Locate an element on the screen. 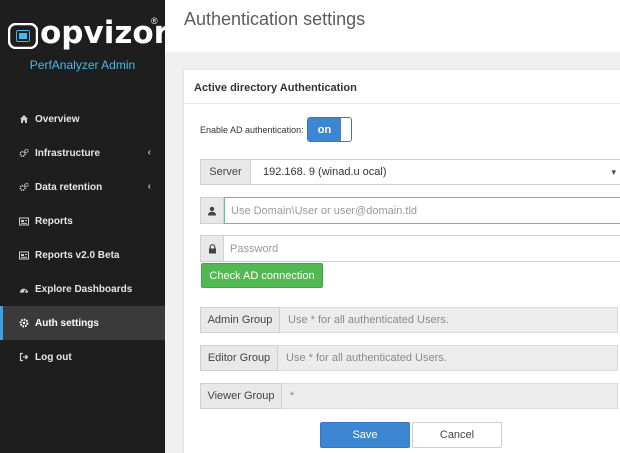 This screenshot has width=620, height=453. sidebar-item-label: Auth settings is located at coordinates (67, 323).